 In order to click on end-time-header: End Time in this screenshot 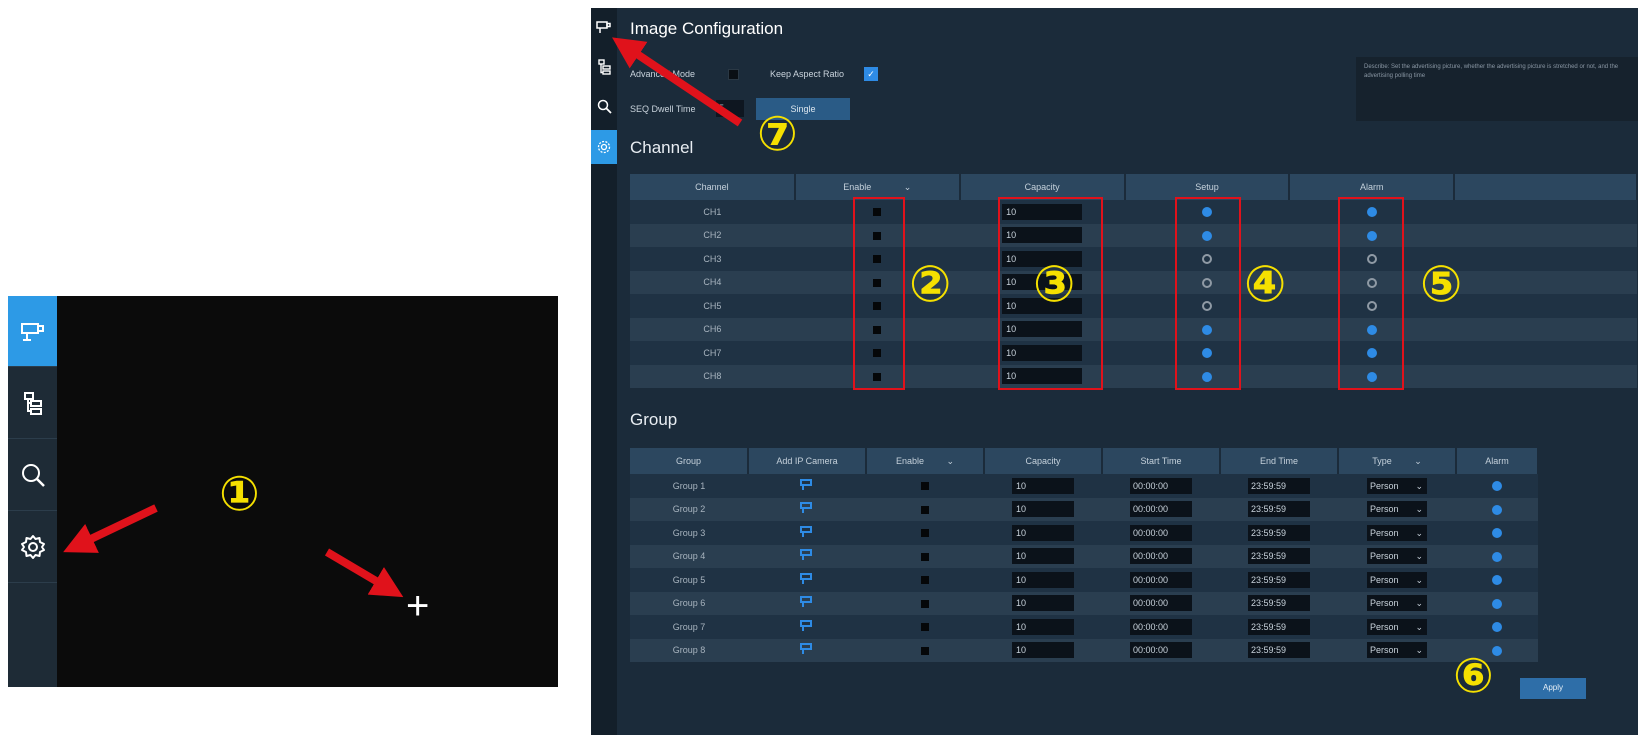, I will do `click(1279, 461)`.